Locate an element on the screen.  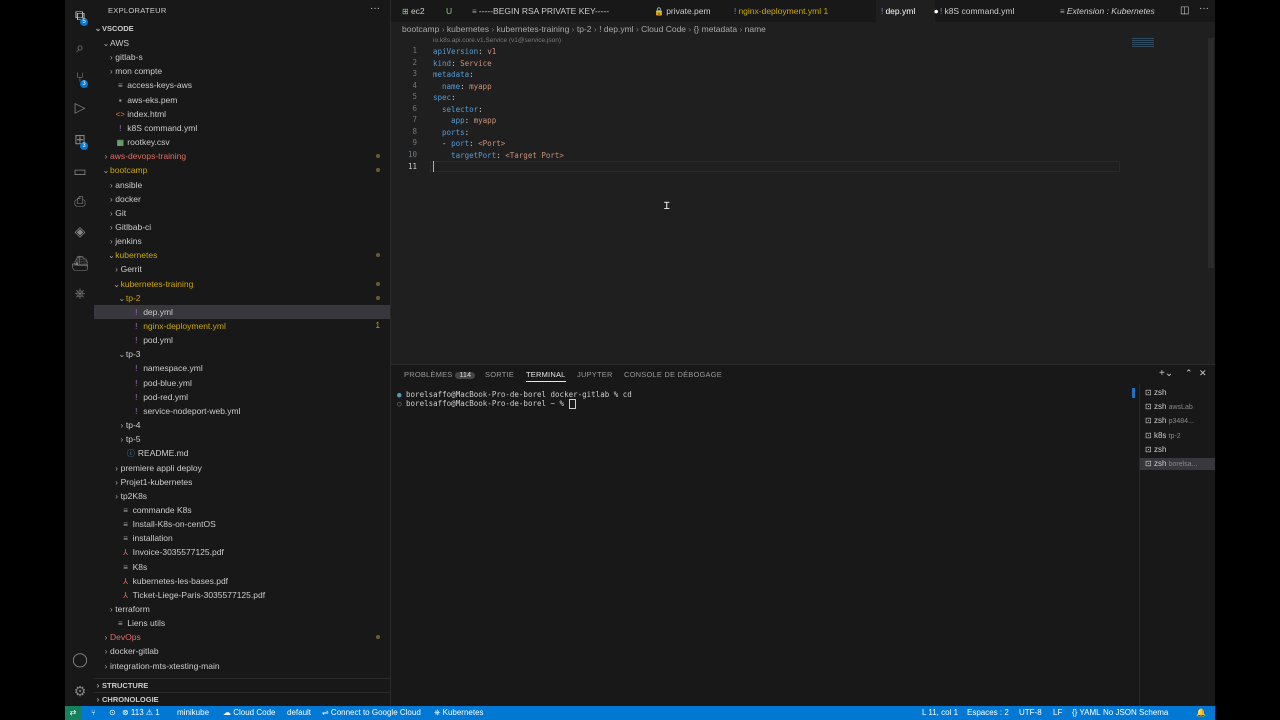
code-line: - port: <Port> is located at coordinates (469, 144).